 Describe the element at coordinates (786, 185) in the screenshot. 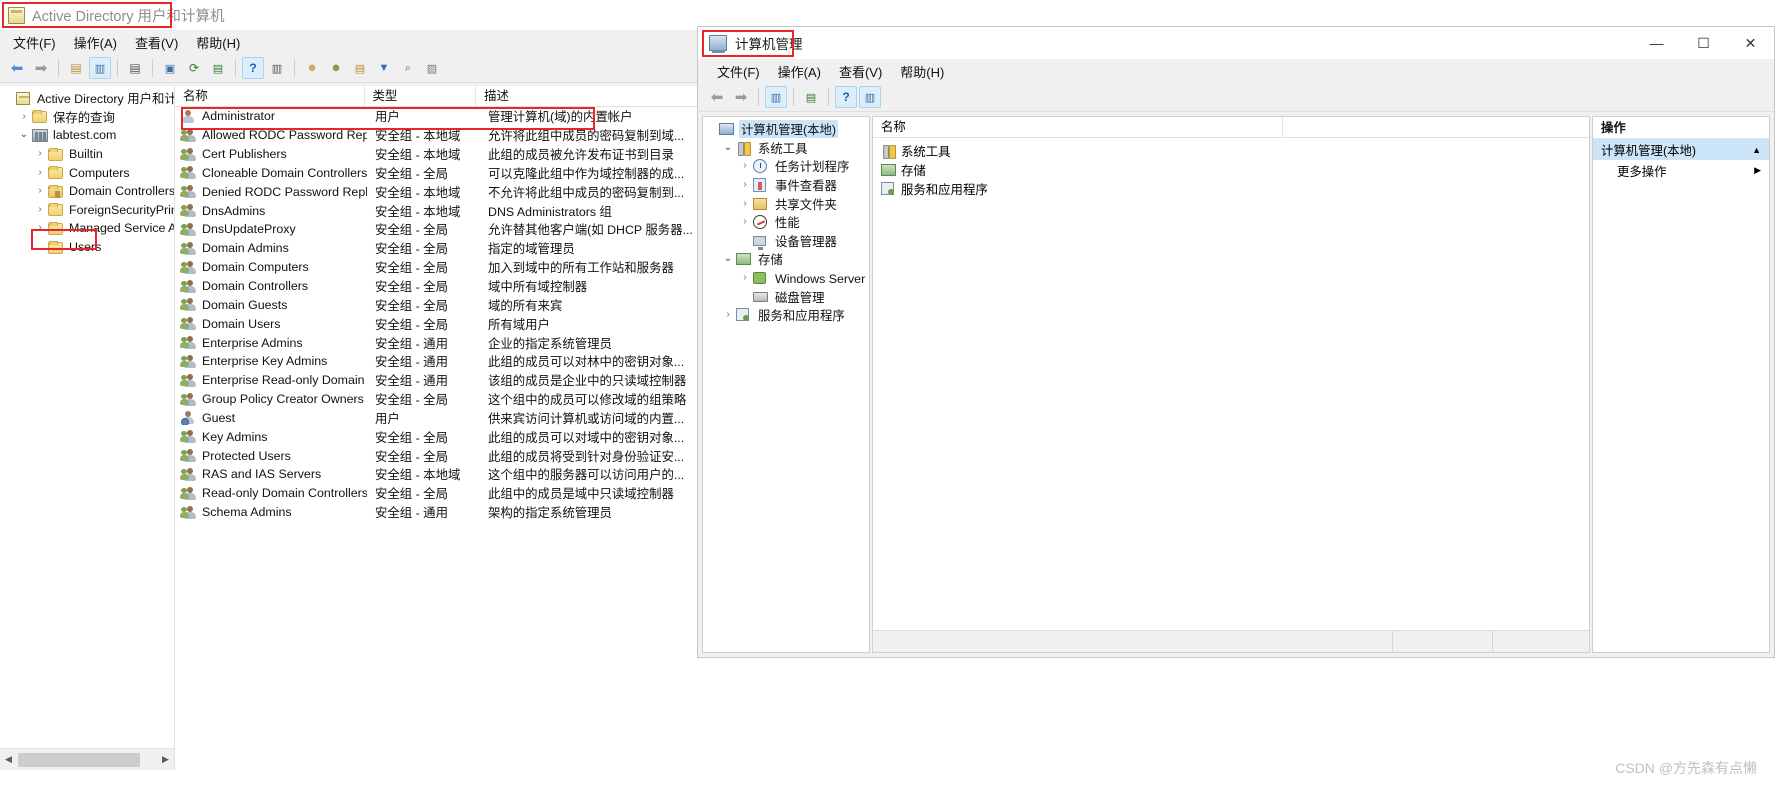

I see `cmw-tree-node: › 事件查看器` at that location.